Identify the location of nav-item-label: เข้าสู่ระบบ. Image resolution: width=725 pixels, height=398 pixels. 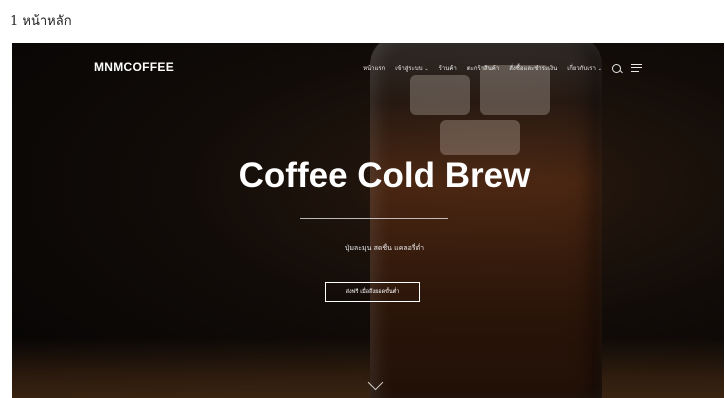
(409, 68).